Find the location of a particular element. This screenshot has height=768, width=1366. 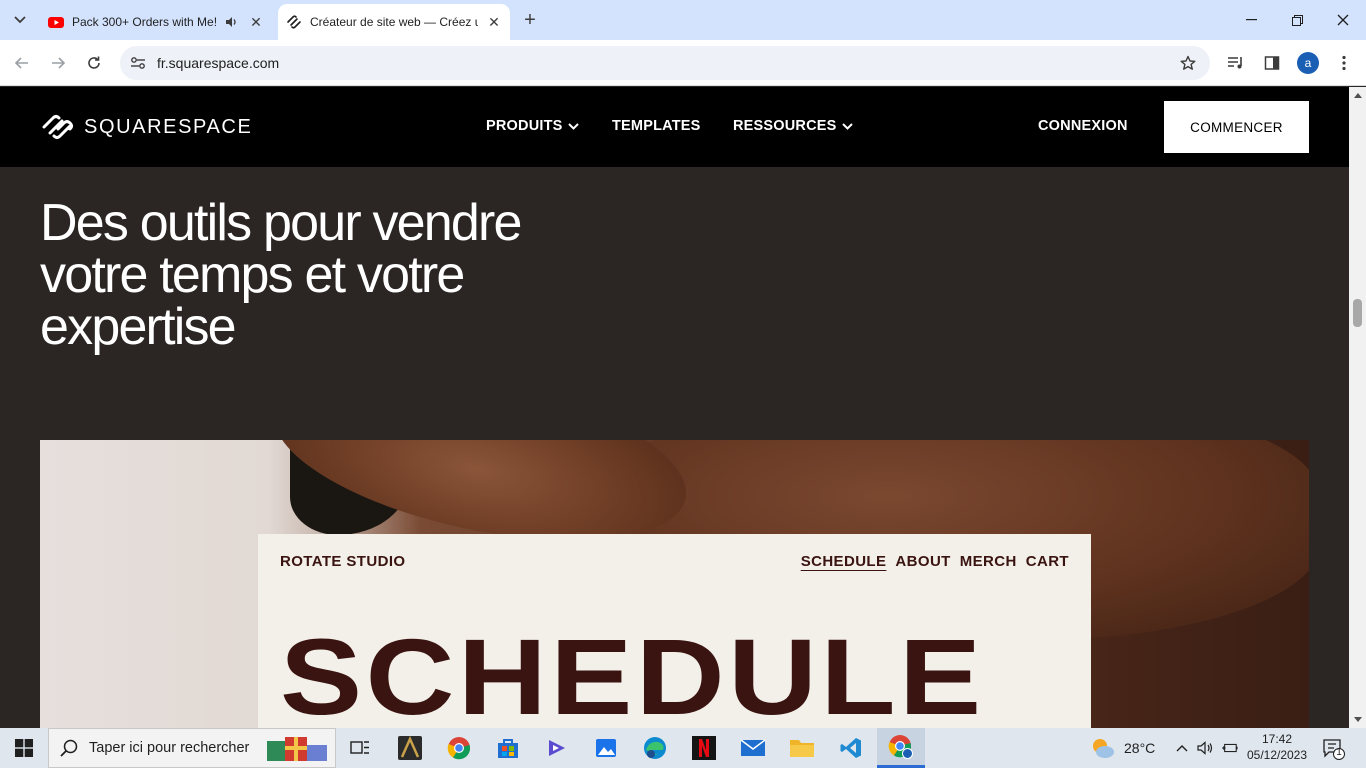

close-window-button is located at coordinates (1343, 20).